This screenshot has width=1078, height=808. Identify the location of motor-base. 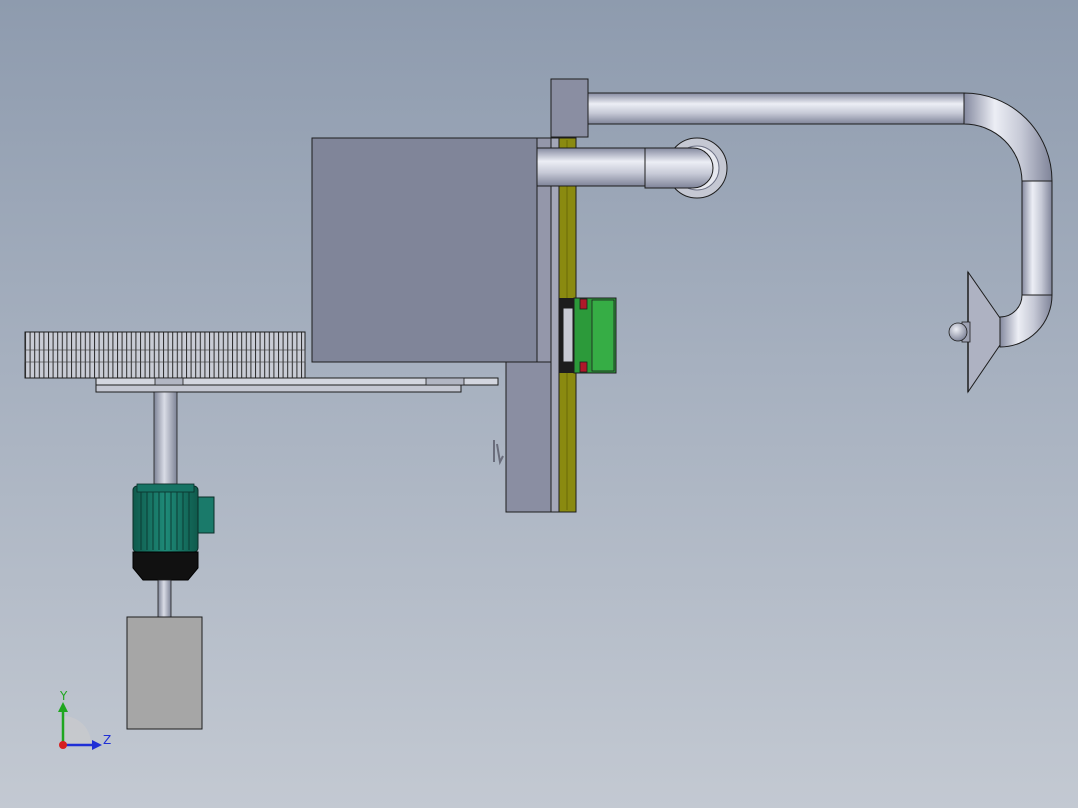
(165, 566).